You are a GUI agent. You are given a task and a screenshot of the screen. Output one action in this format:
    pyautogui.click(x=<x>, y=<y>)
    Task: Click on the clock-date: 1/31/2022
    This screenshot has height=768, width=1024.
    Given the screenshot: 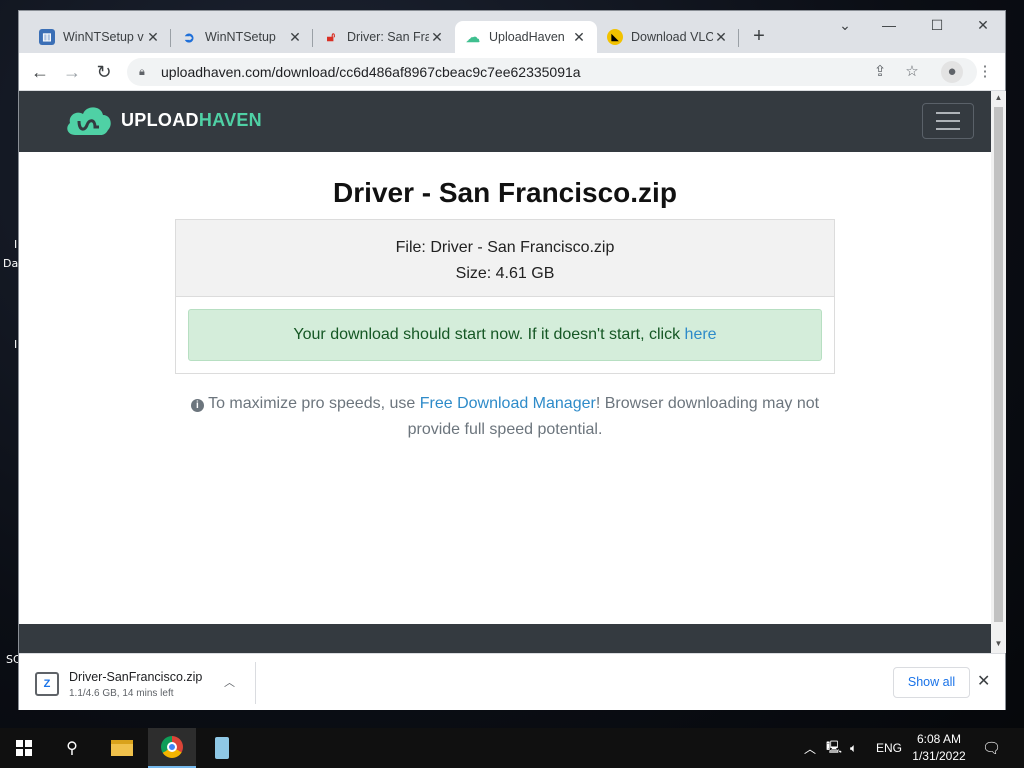 What is the action you would take?
    pyautogui.click(x=939, y=756)
    